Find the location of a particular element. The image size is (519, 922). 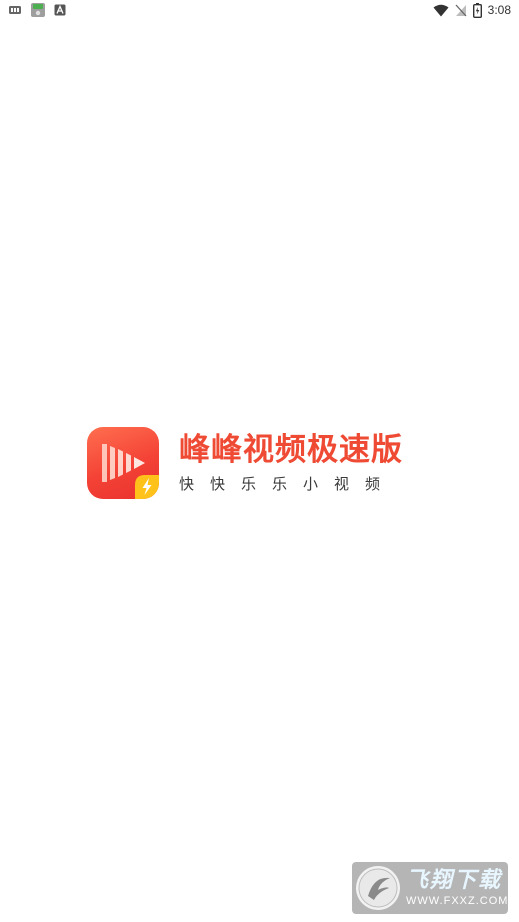

watermark-brand: 飞翔下载 is located at coordinates (454, 880).